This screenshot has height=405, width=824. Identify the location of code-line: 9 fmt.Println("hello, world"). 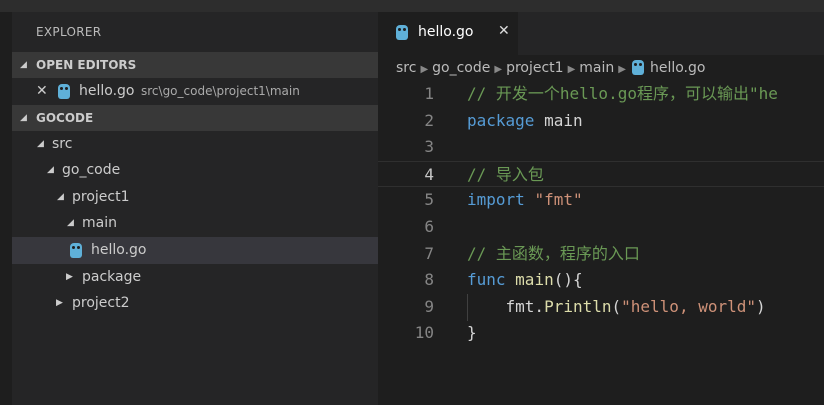
(601, 307).